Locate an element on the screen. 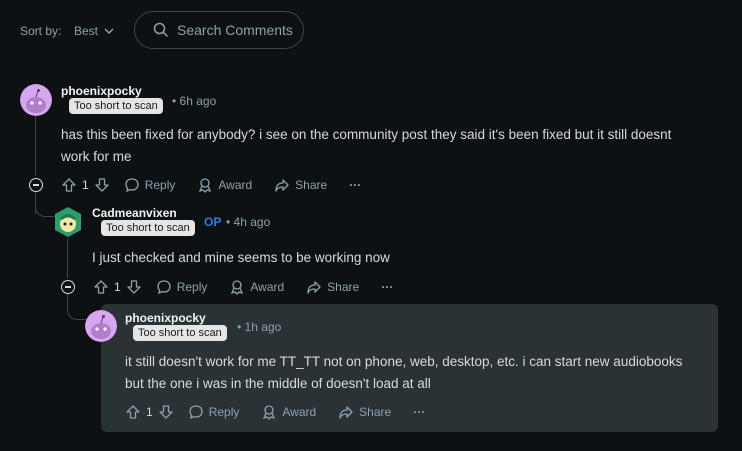 Image resolution: width=742 pixels, height=451 pixels. op-badge: OP is located at coordinates (213, 222).